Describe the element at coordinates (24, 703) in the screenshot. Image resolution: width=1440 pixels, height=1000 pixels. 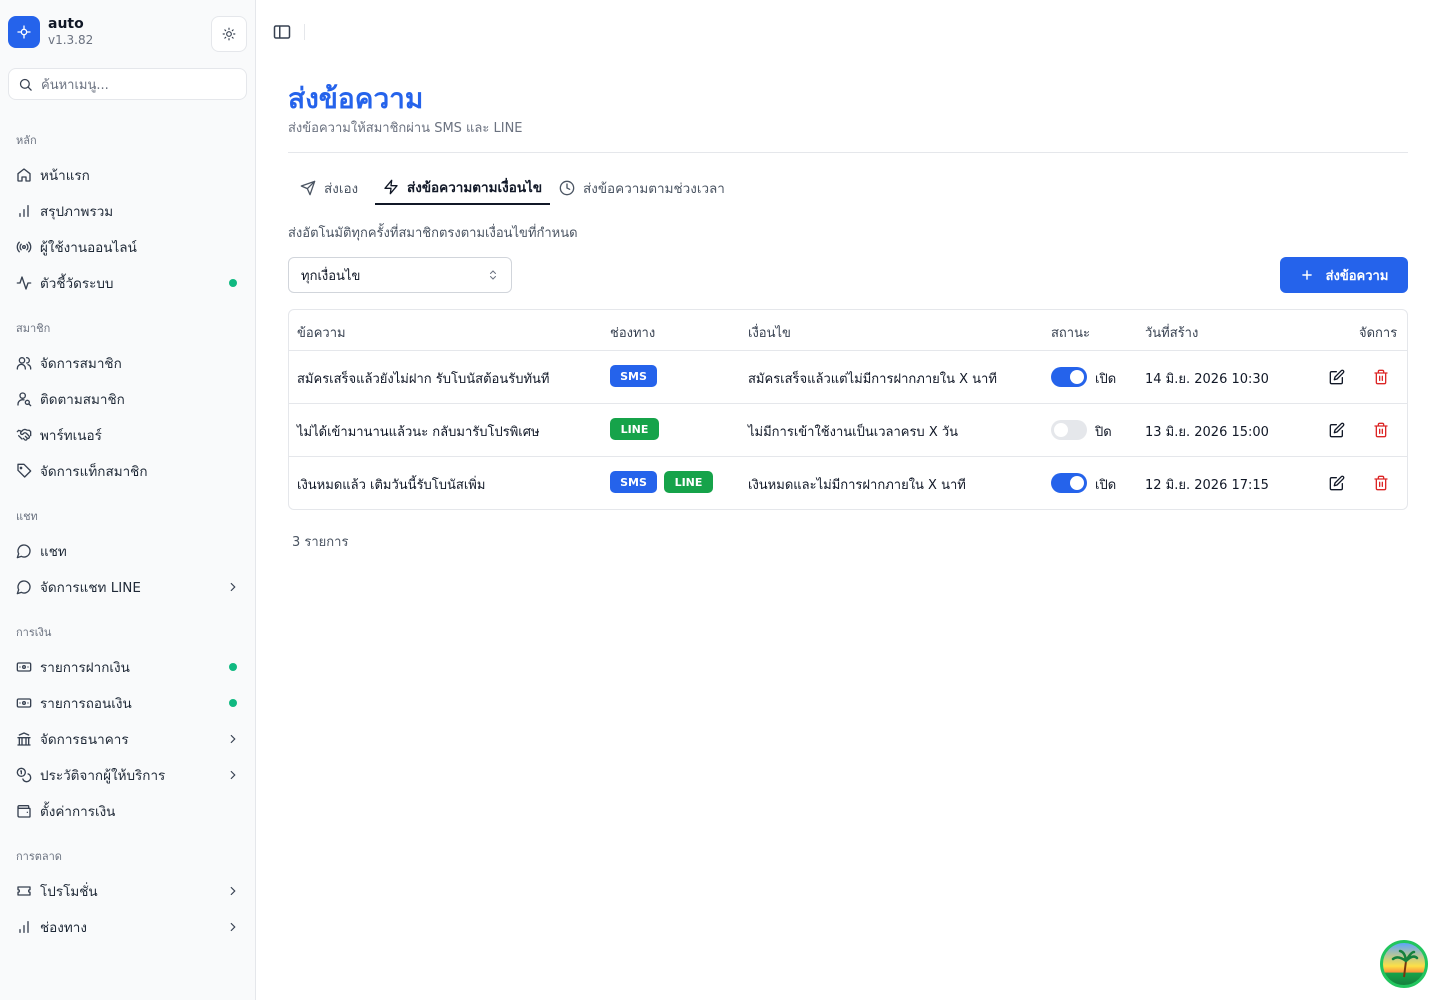
I see `banknote-out-icon` at that location.